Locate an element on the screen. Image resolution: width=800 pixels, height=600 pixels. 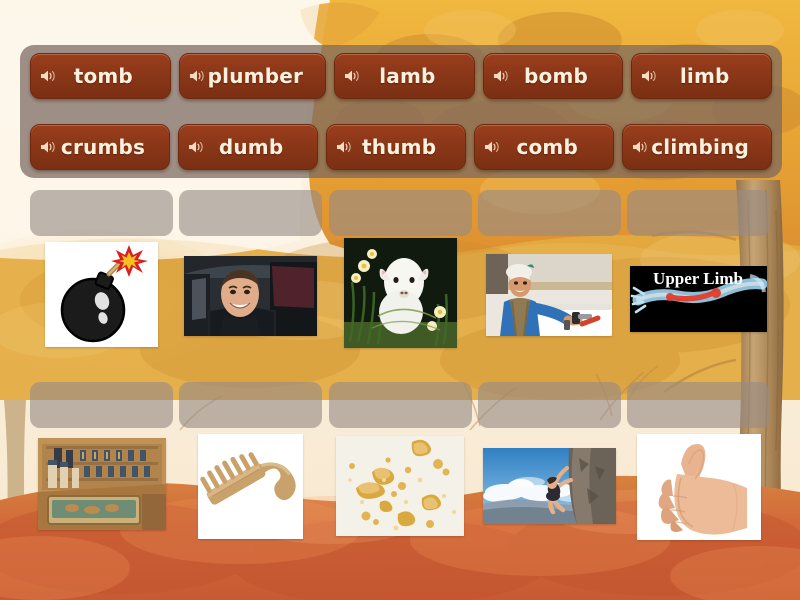
upper-limb-xray-image: Upper Limb is located at coordinates (698, 299).